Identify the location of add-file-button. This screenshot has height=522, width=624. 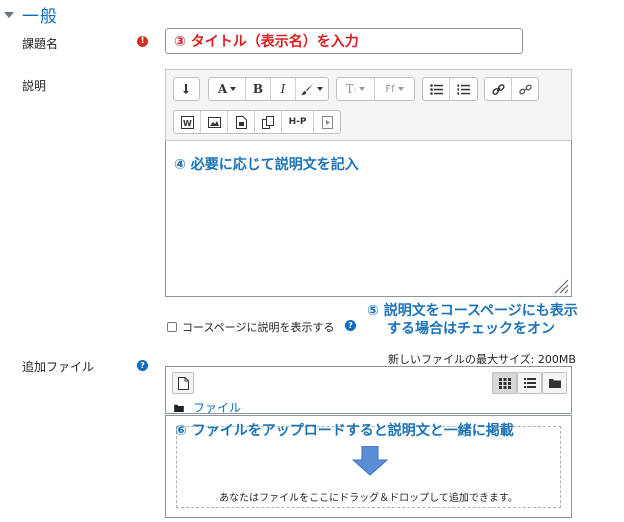
(183, 383).